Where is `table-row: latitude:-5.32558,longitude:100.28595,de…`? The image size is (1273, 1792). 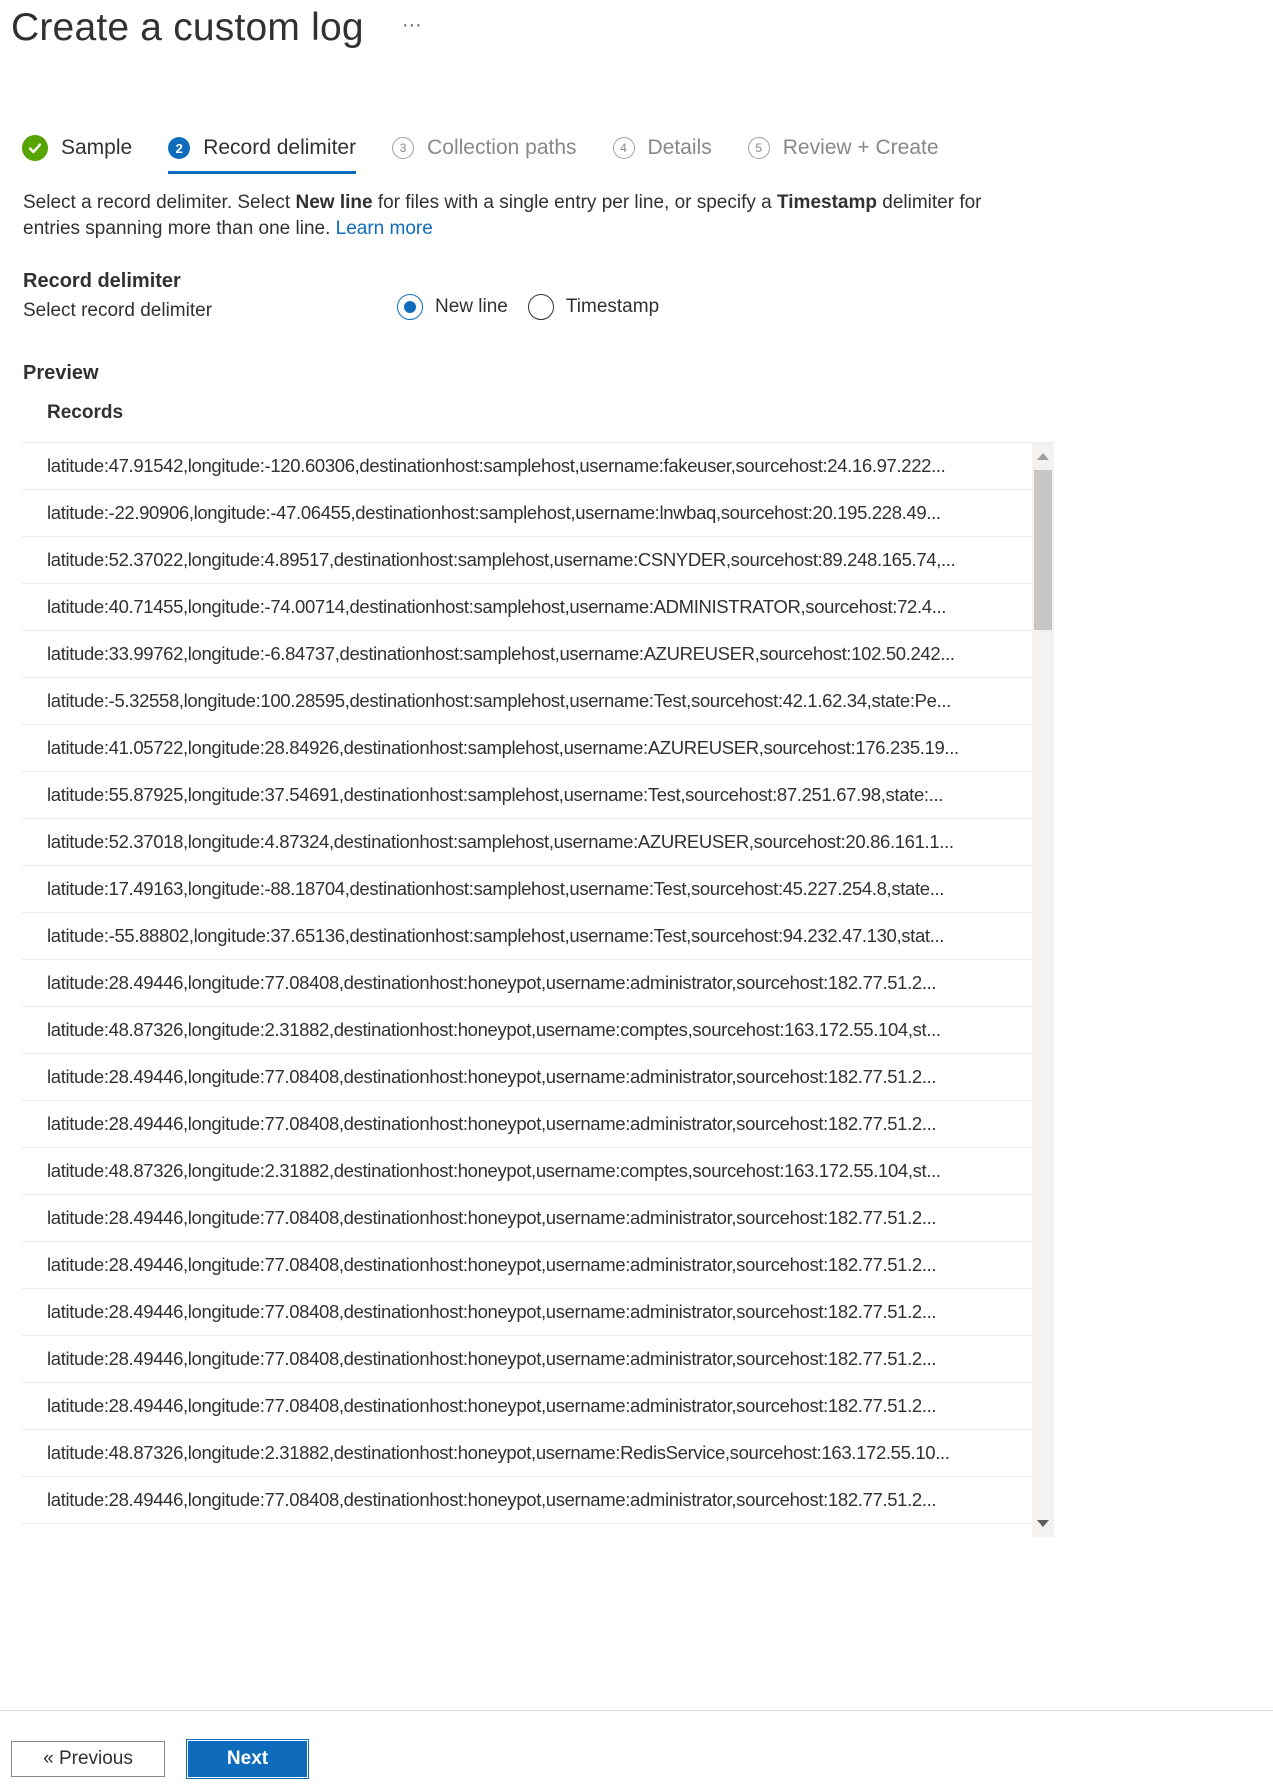
table-row: latitude:-5.32558,longitude:100.28595,de… is located at coordinates (527, 701).